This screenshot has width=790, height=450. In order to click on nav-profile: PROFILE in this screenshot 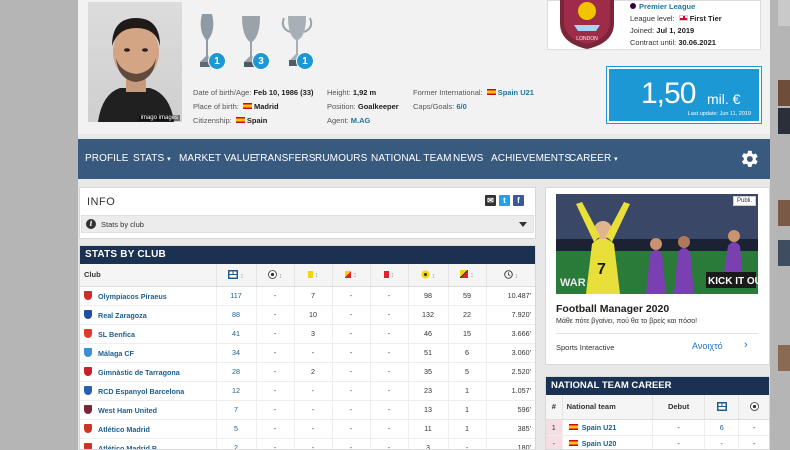, I will do `click(107, 158)`.